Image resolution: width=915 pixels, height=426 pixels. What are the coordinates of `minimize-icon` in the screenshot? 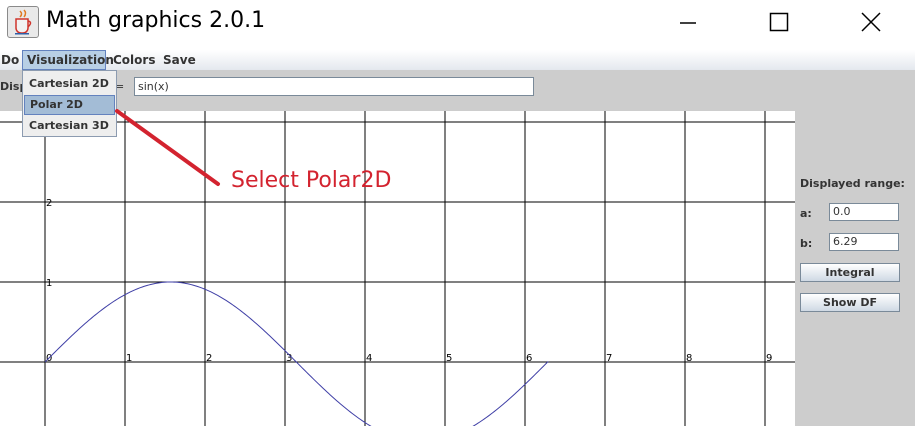 It's located at (688, 23).